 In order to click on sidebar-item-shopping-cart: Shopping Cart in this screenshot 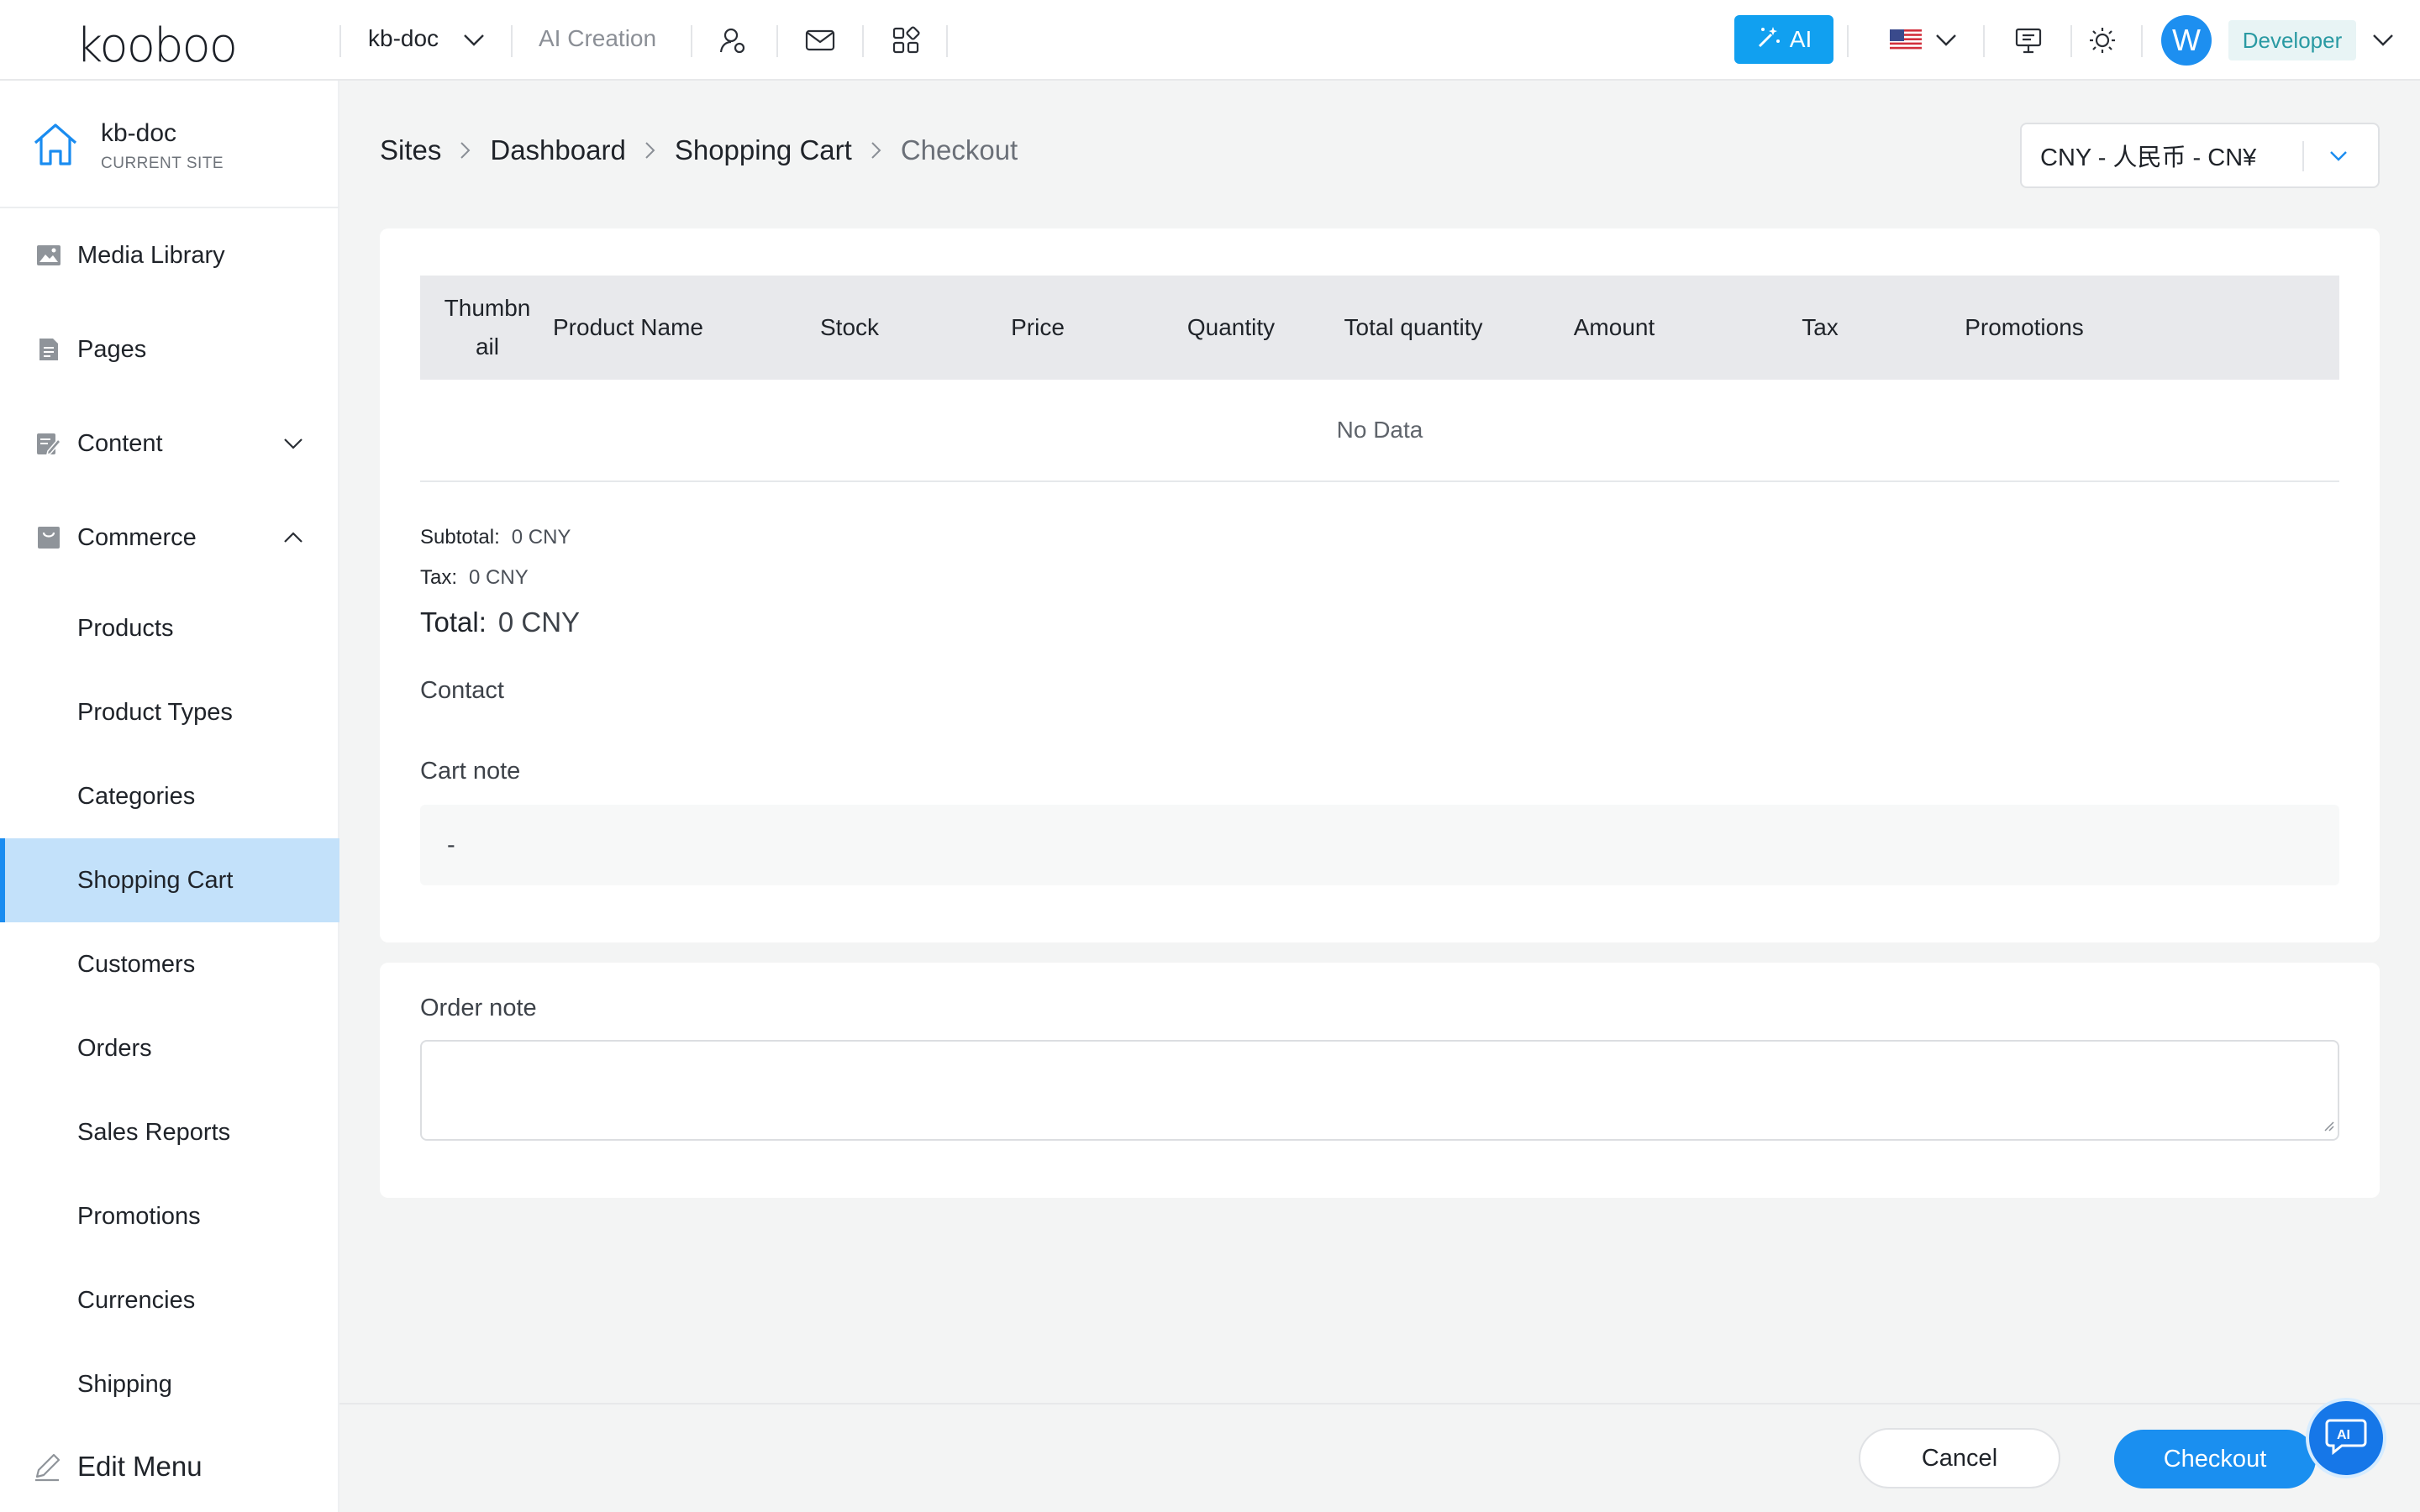, I will do `click(169, 880)`.